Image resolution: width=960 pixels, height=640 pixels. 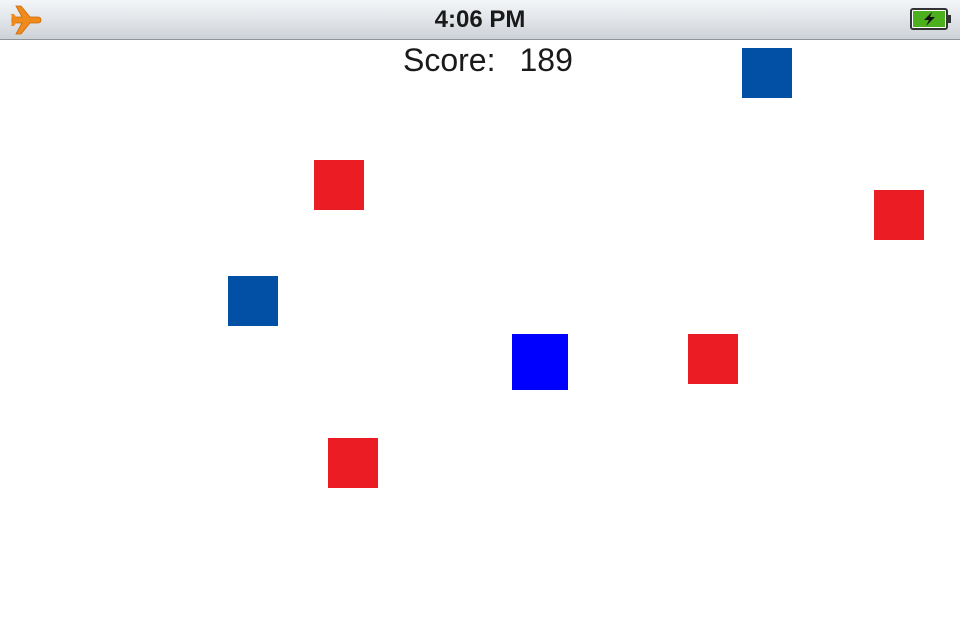 I want to click on status-time: 4:06 PM, so click(x=480, y=19).